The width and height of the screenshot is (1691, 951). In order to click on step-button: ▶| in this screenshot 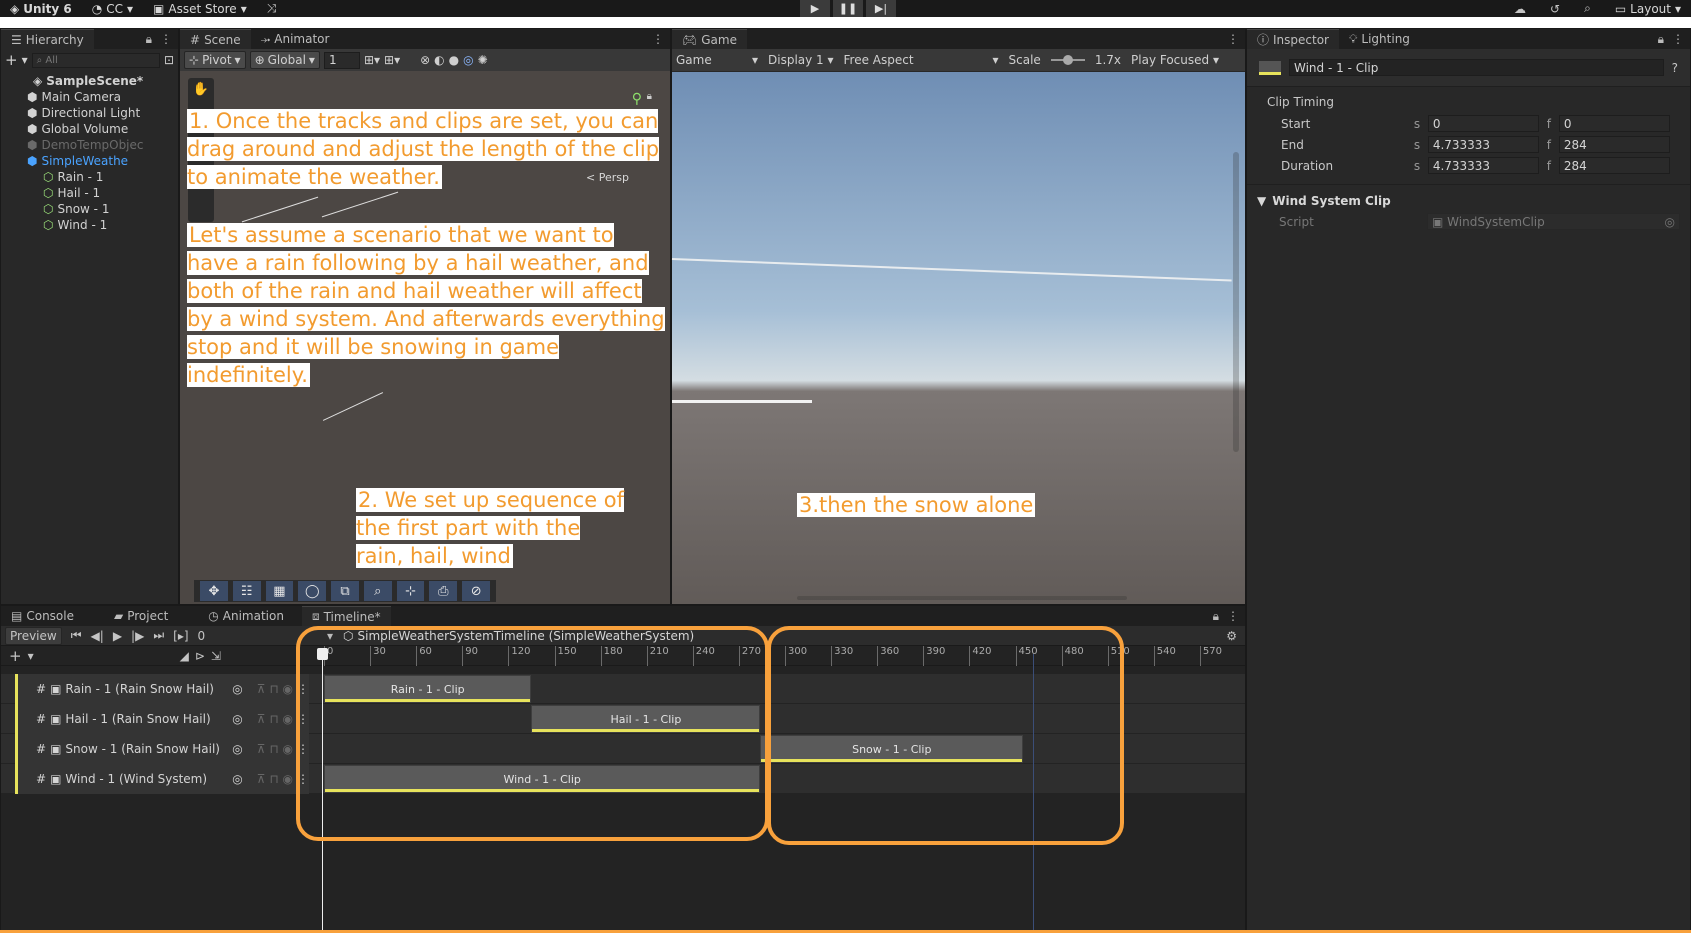, I will do `click(881, 8)`.